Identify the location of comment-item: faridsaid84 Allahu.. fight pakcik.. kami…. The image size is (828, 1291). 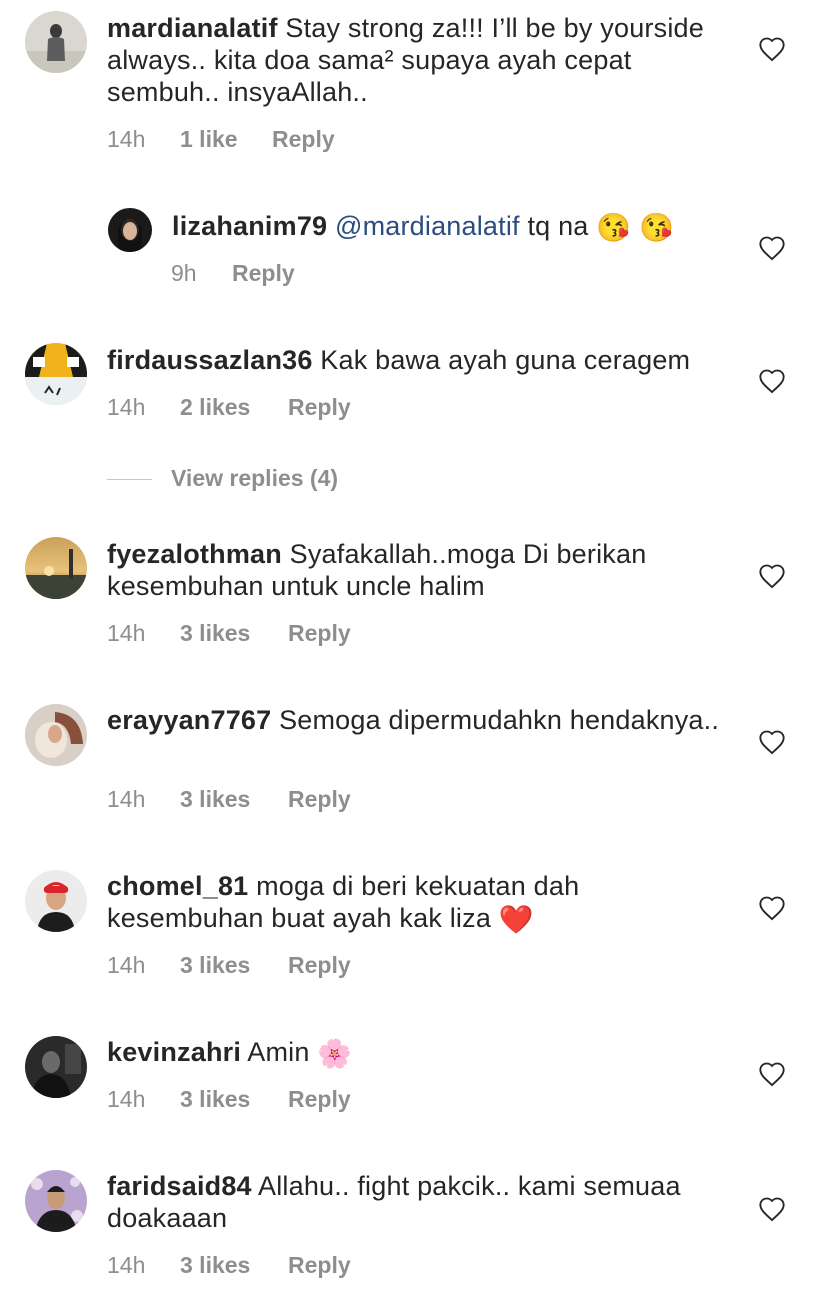
(414, 1221).